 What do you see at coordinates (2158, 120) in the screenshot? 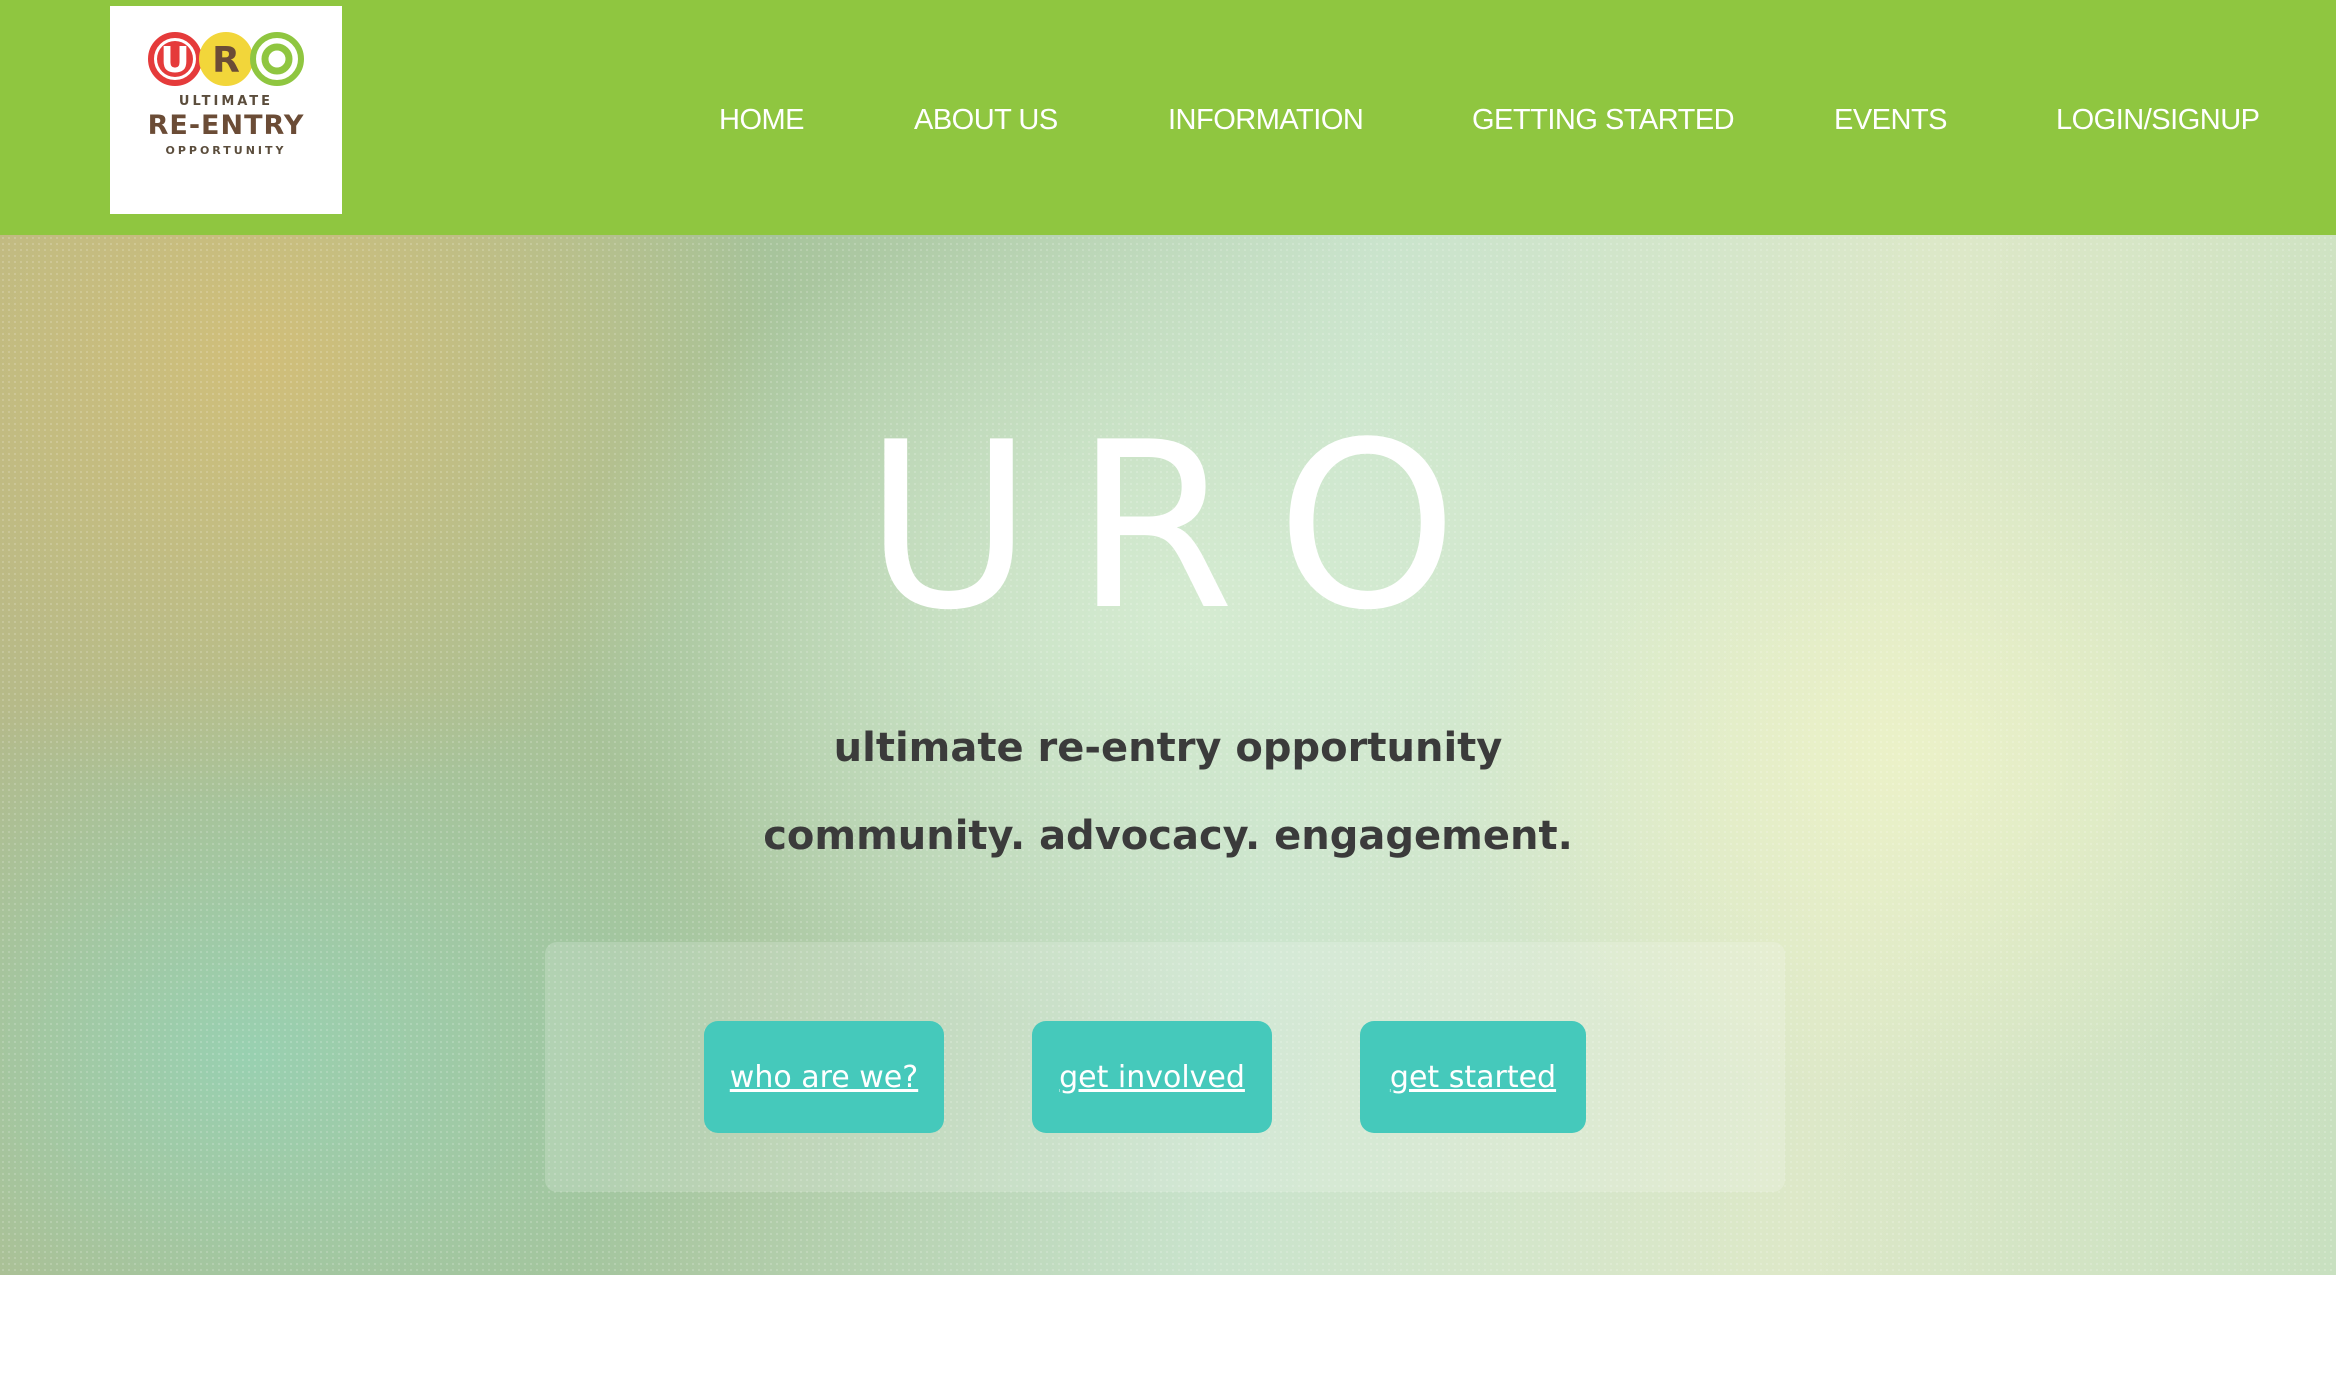
I see `nav-login-signup: LOGIN/SIGNUP` at bounding box center [2158, 120].